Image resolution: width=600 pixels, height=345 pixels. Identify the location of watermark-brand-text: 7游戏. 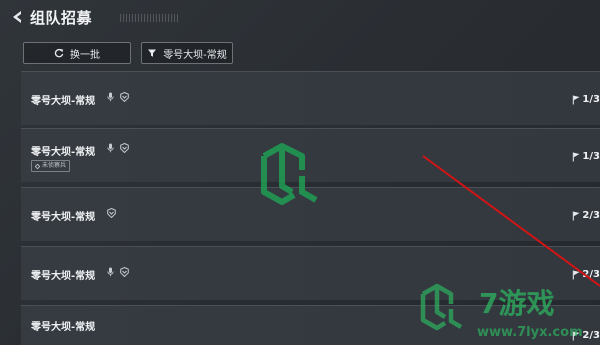
(516, 303).